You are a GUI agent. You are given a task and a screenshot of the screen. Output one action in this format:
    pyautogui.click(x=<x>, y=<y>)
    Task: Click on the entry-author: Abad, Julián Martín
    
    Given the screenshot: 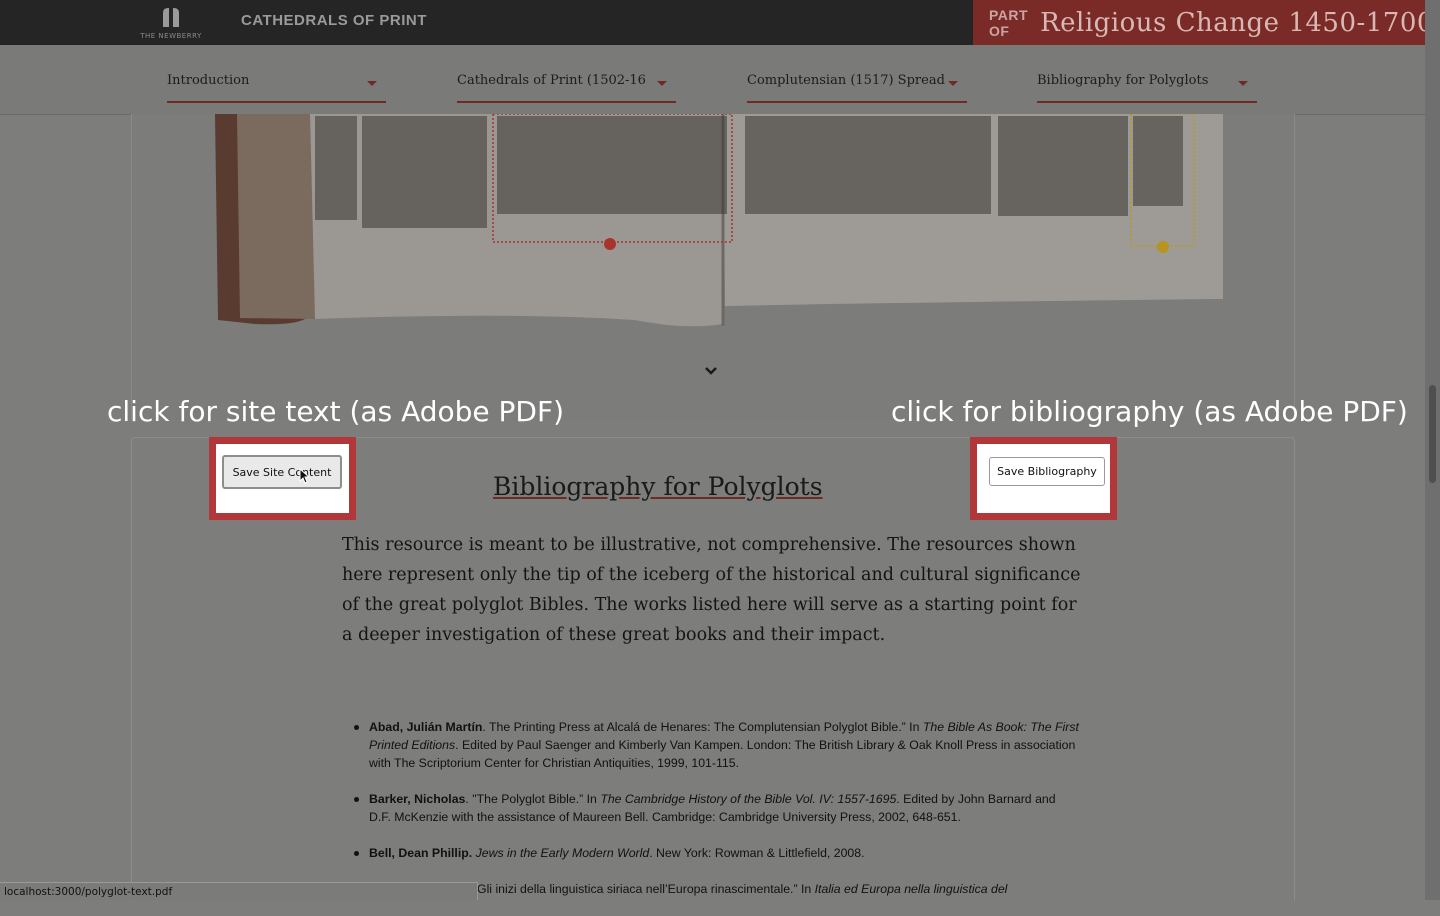 What is the action you would take?
    pyautogui.click(x=426, y=727)
    